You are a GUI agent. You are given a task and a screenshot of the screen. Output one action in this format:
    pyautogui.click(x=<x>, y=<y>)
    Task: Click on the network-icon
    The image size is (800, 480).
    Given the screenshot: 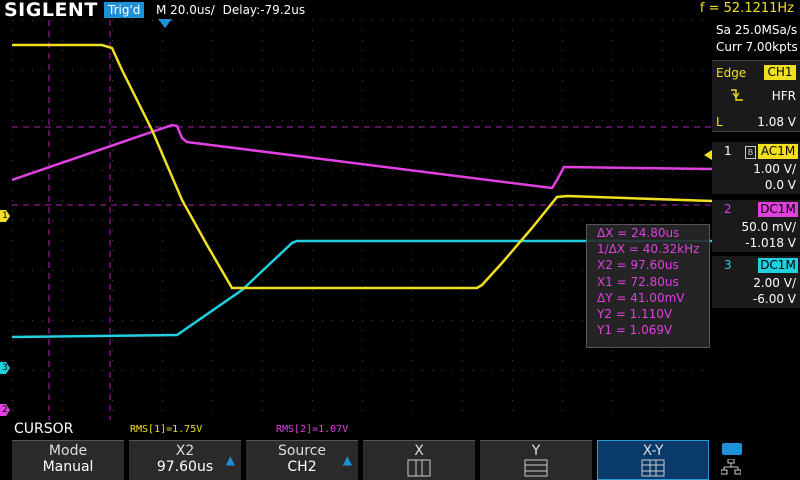 What is the action you would take?
    pyautogui.click(x=731, y=467)
    